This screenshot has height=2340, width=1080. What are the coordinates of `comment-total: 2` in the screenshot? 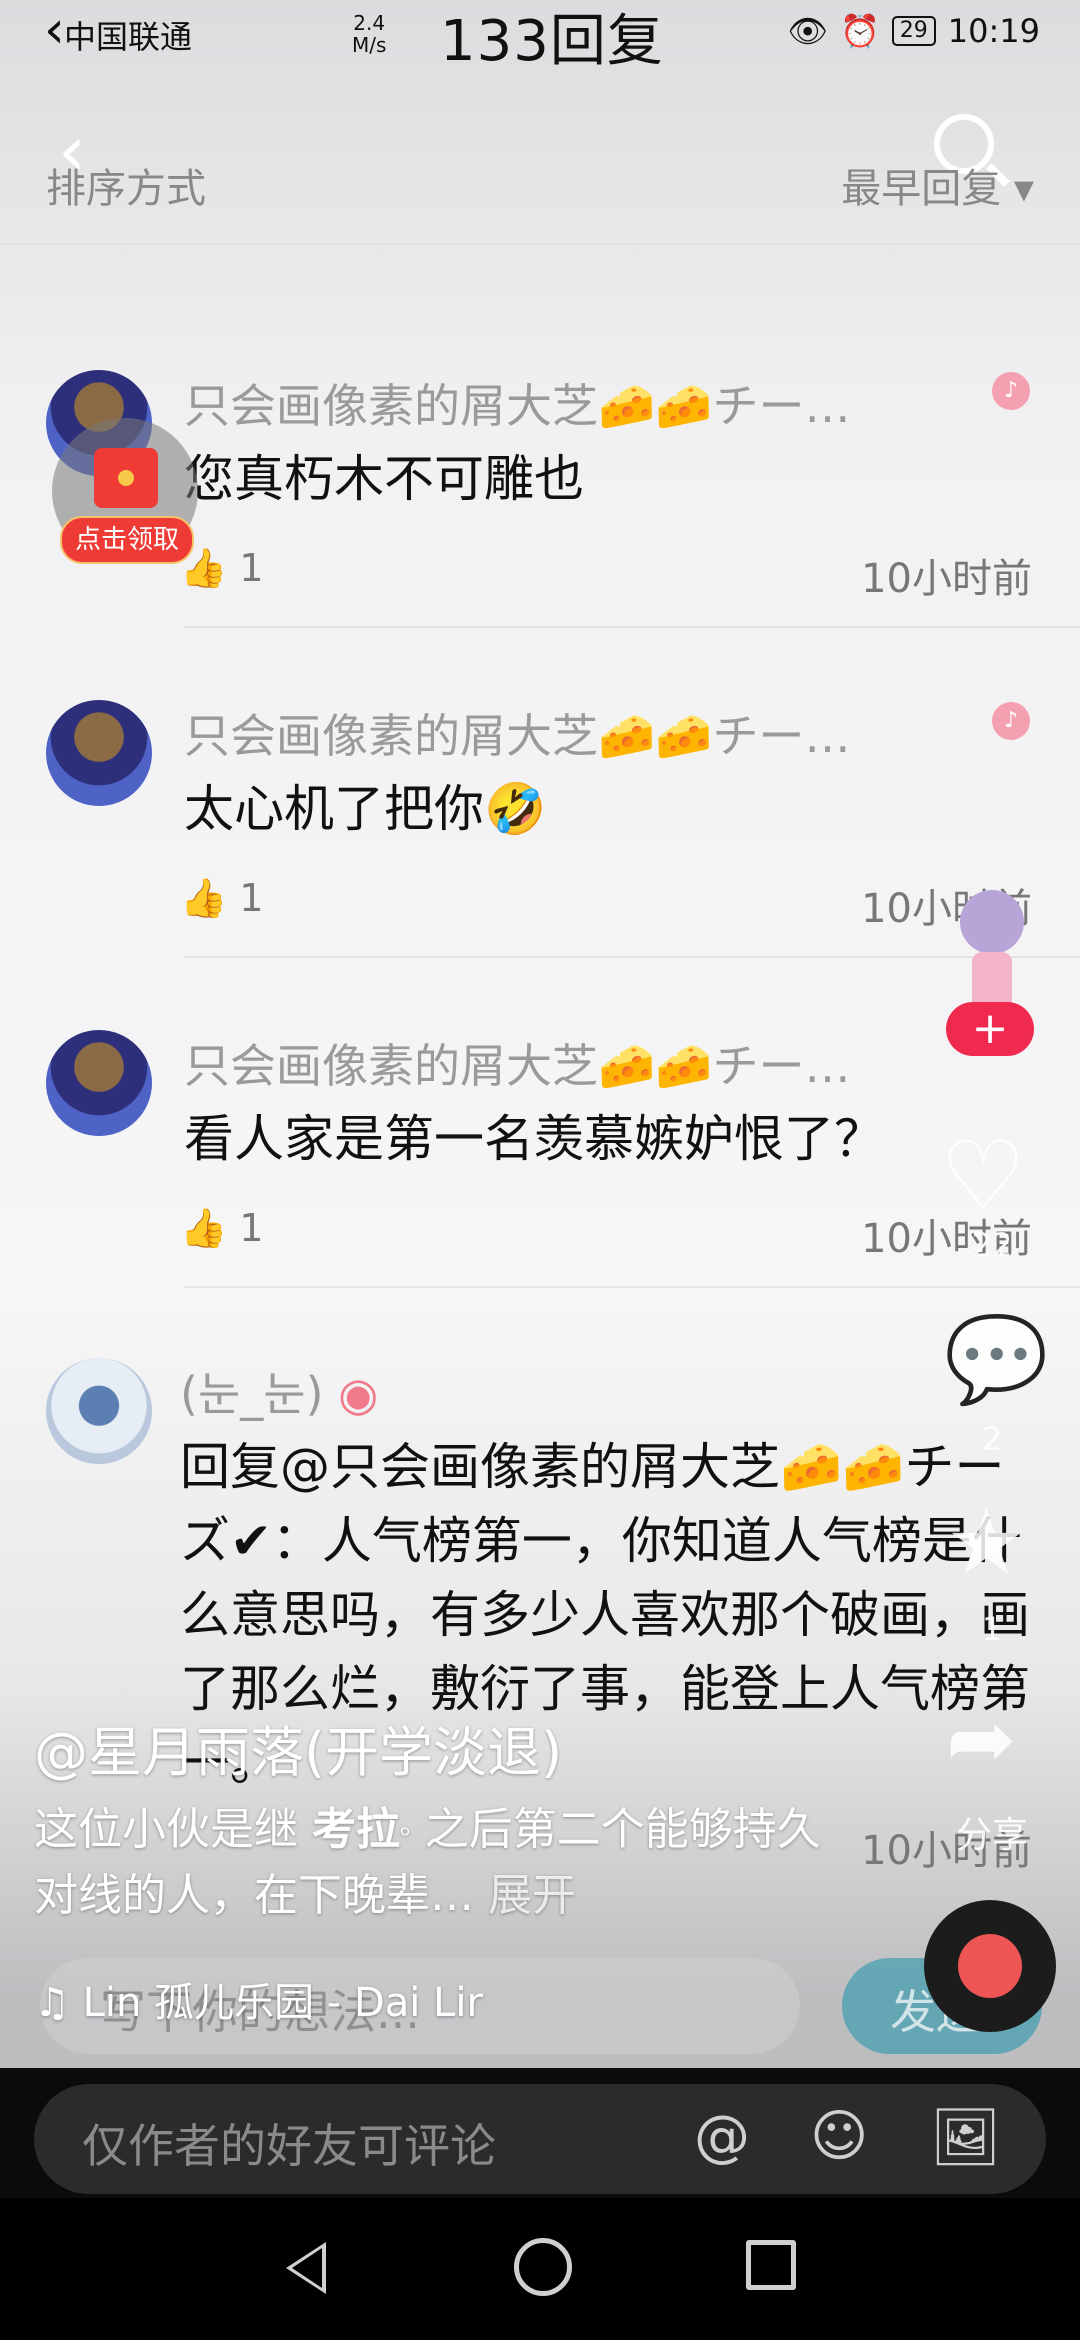 It's located at (992, 1439).